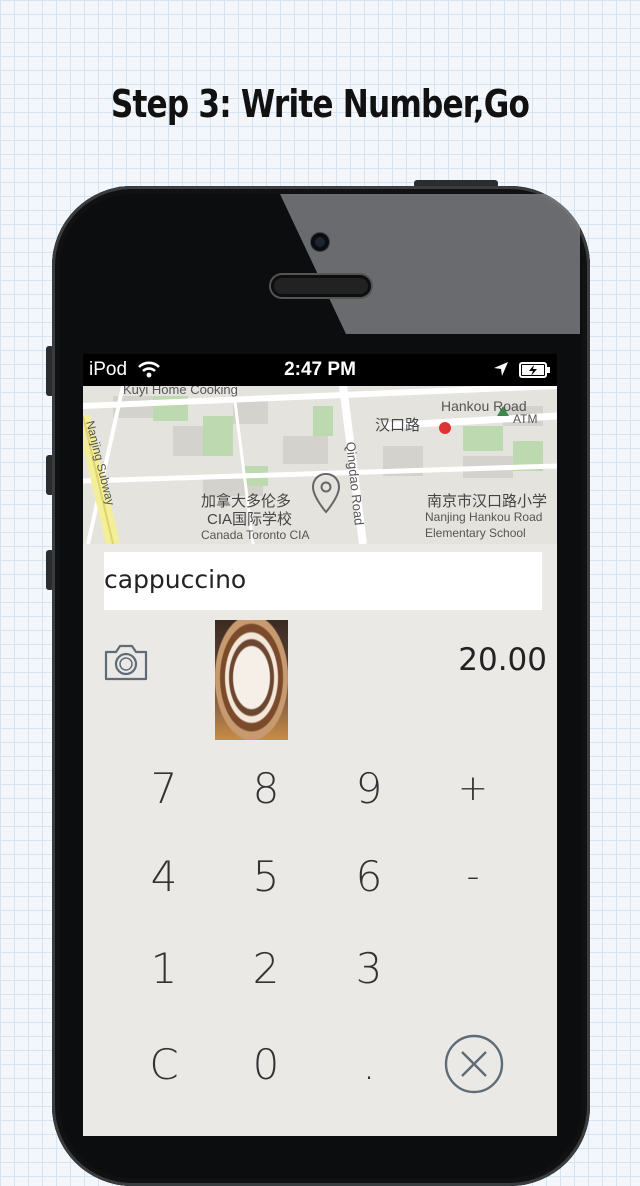 Image resolution: width=640 pixels, height=1186 pixels. Describe the element at coordinates (266, 1065) in the screenshot. I see `key-0: 0` at that location.